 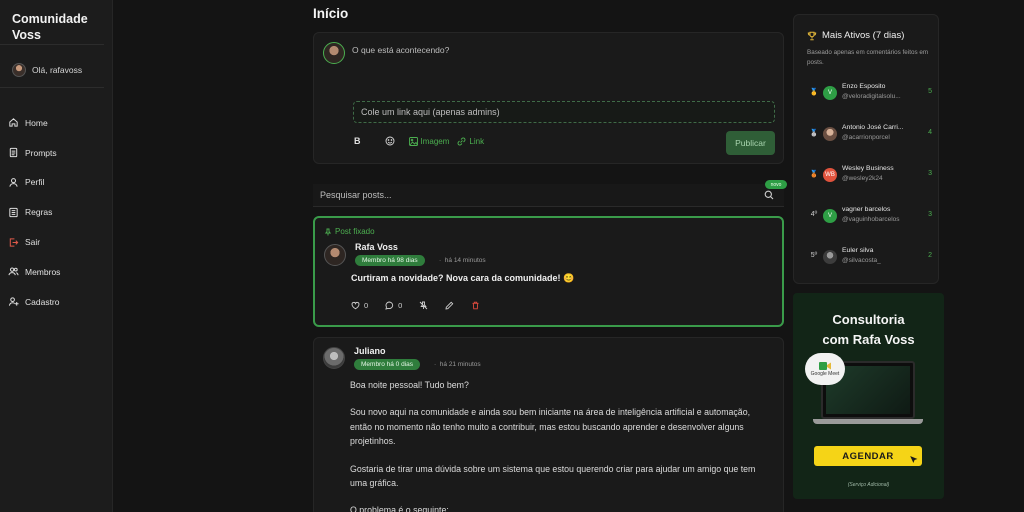 I want to click on delete-button, so click(x=475, y=305).